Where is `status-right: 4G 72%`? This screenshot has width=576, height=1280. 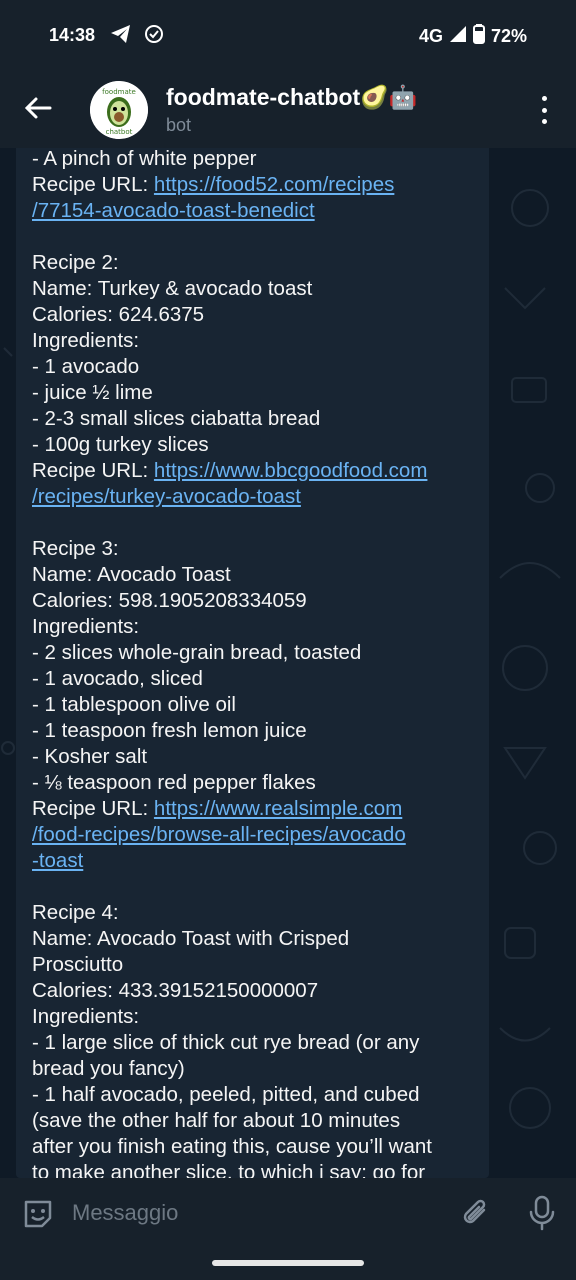
status-right: 4G 72% is located at coordinates (473, 36).